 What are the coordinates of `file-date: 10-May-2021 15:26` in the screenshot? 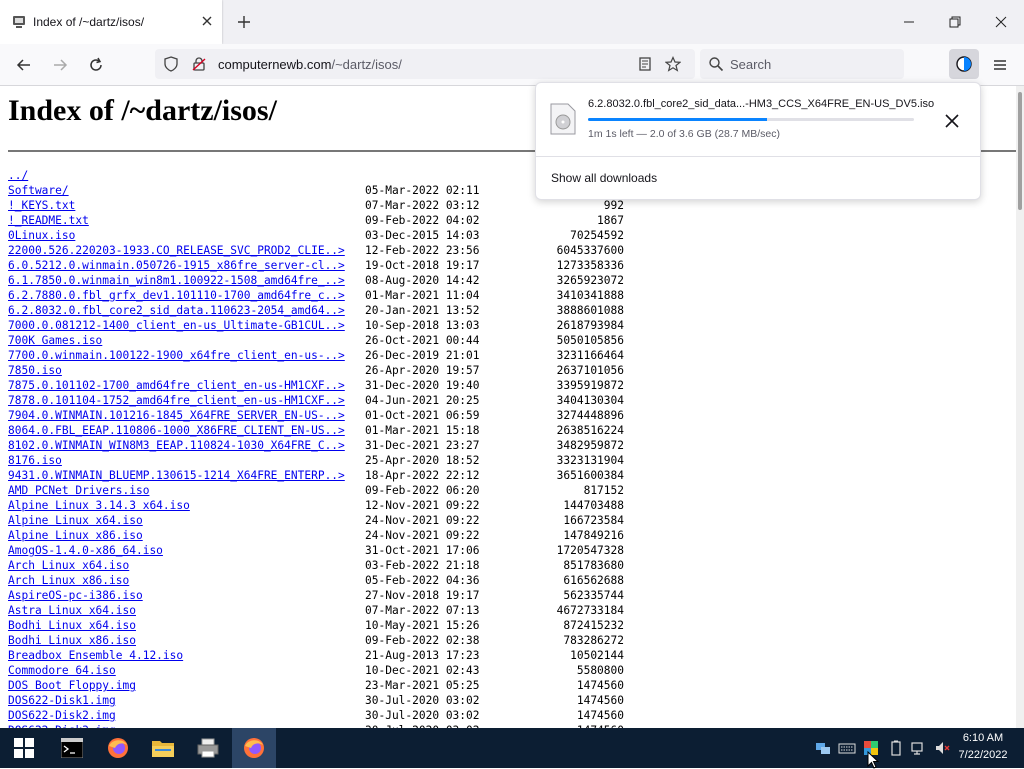 It's located at (422, 625).